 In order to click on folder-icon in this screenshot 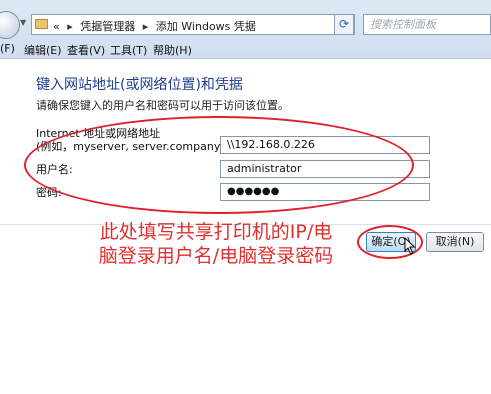, I will do `click(41, 24)`.